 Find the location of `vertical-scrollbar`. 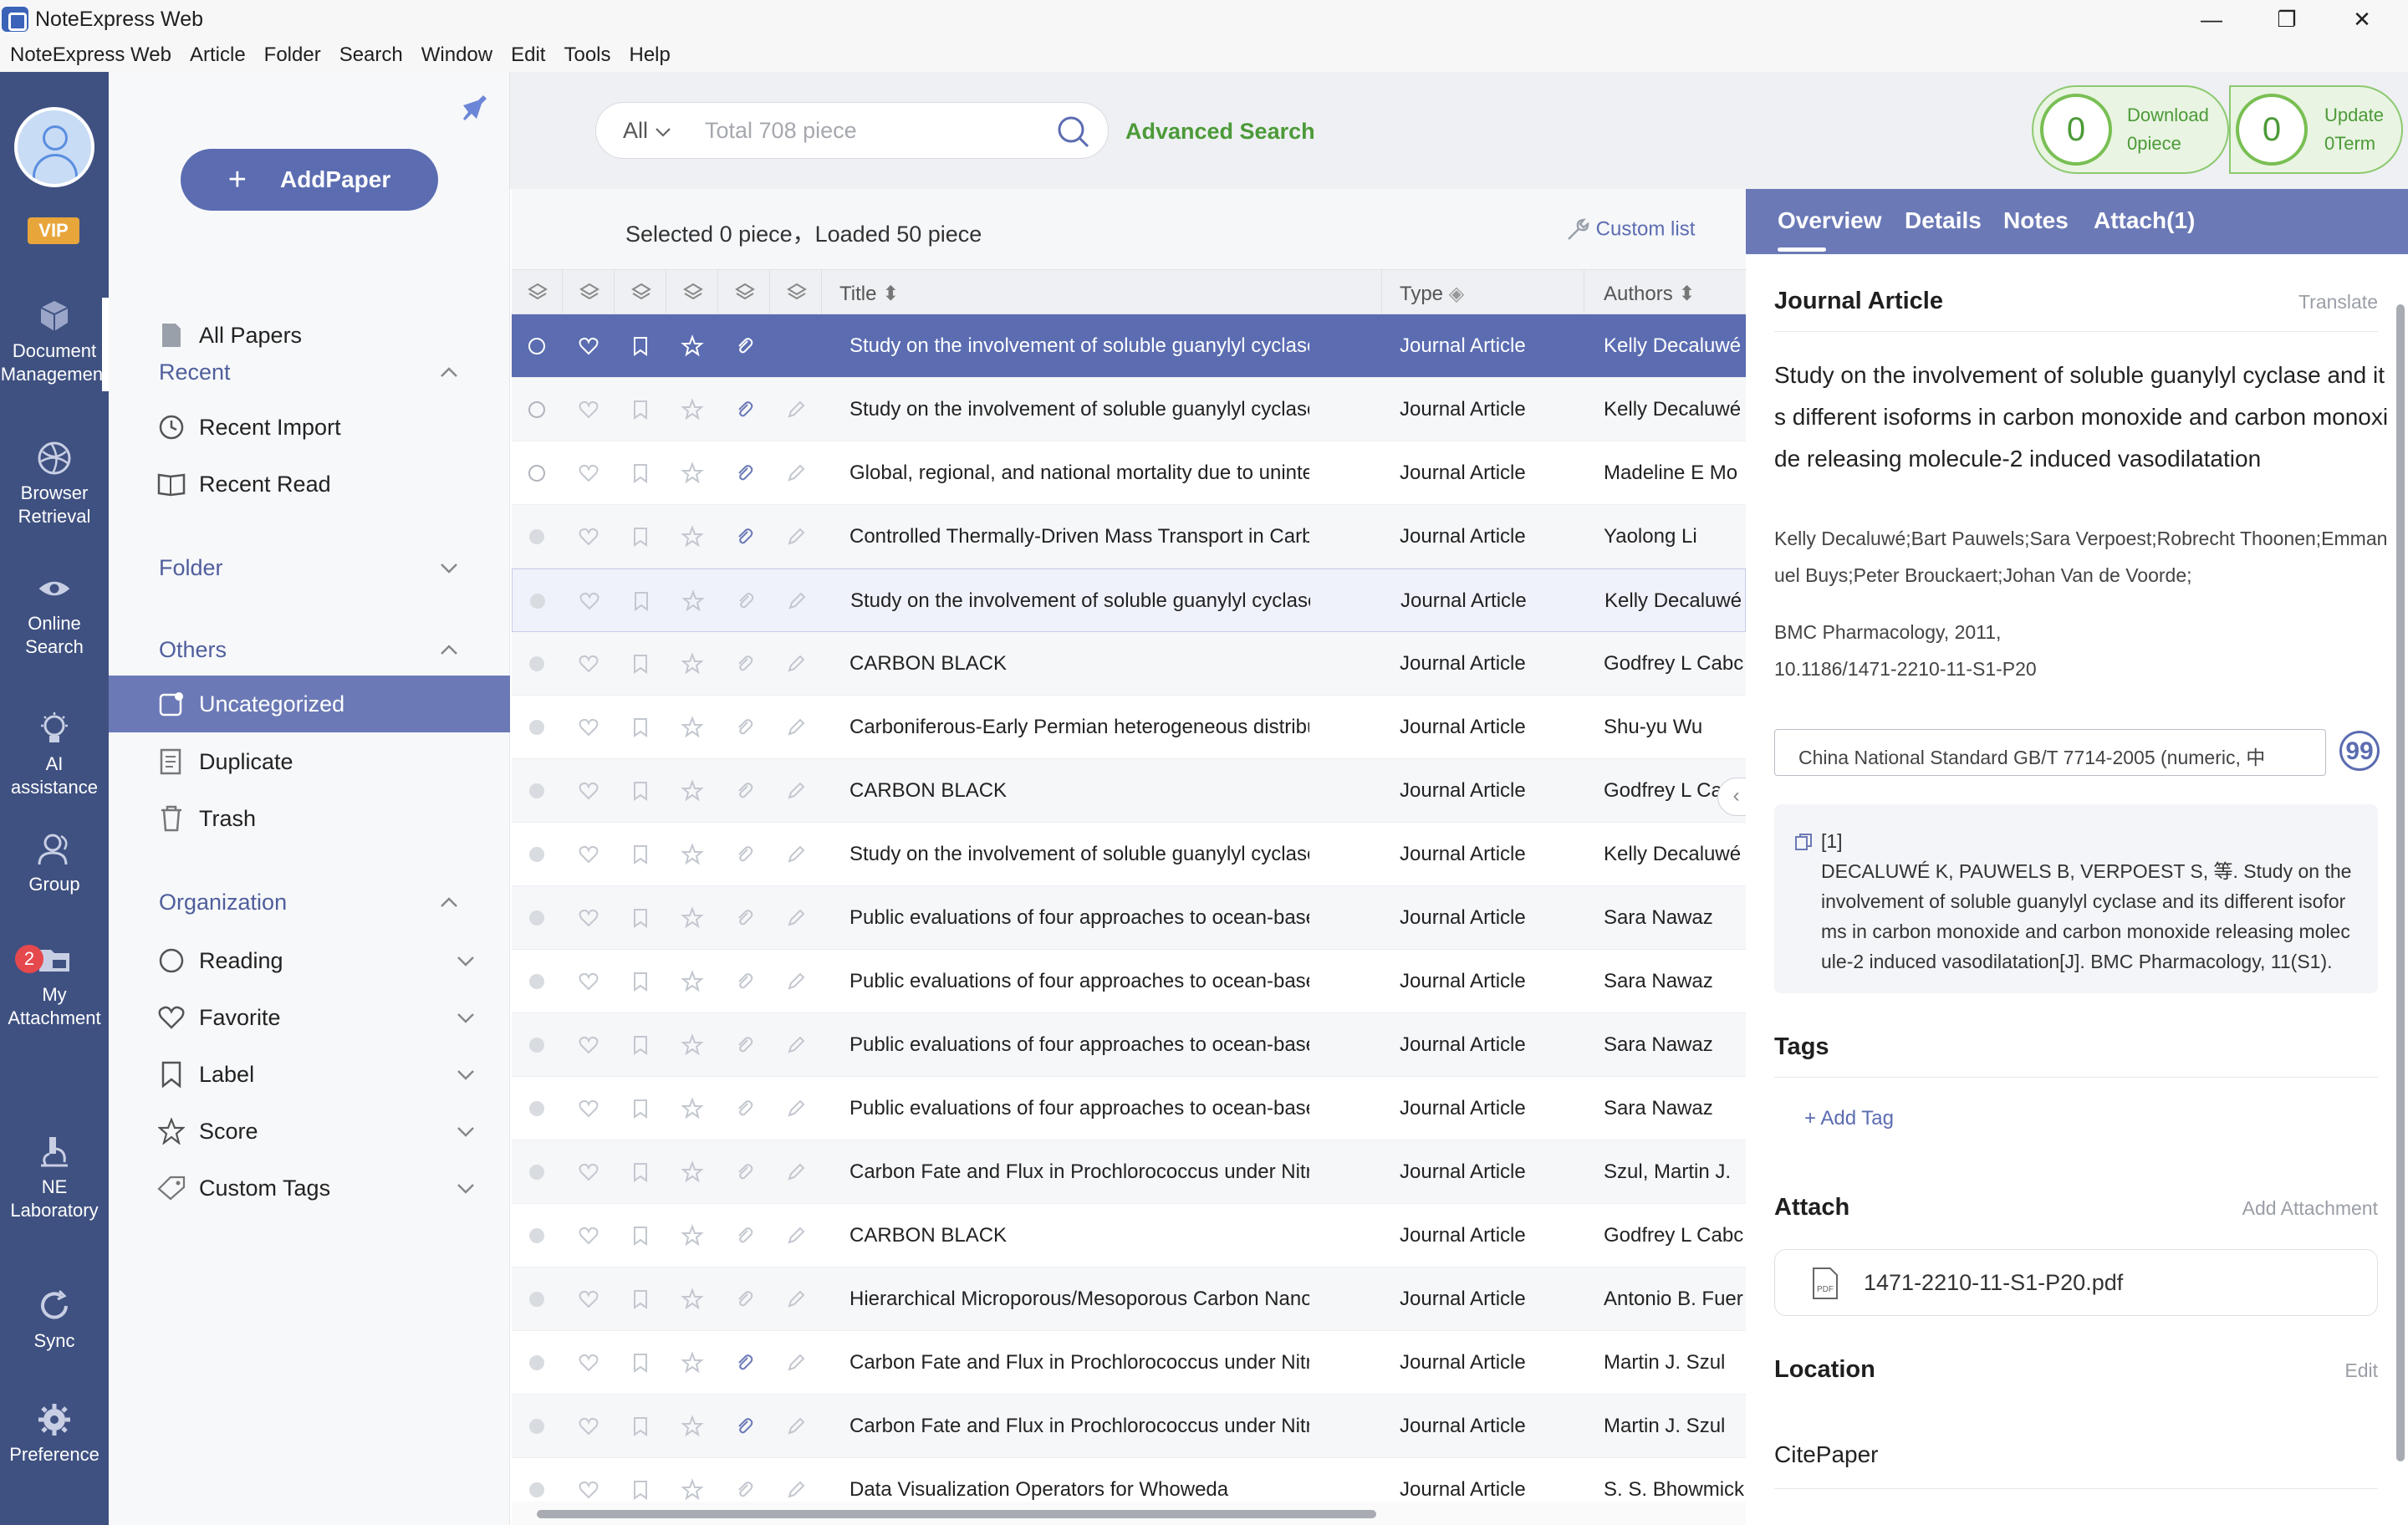

vertical-scrollbar is located at coordinates (2401, 881).